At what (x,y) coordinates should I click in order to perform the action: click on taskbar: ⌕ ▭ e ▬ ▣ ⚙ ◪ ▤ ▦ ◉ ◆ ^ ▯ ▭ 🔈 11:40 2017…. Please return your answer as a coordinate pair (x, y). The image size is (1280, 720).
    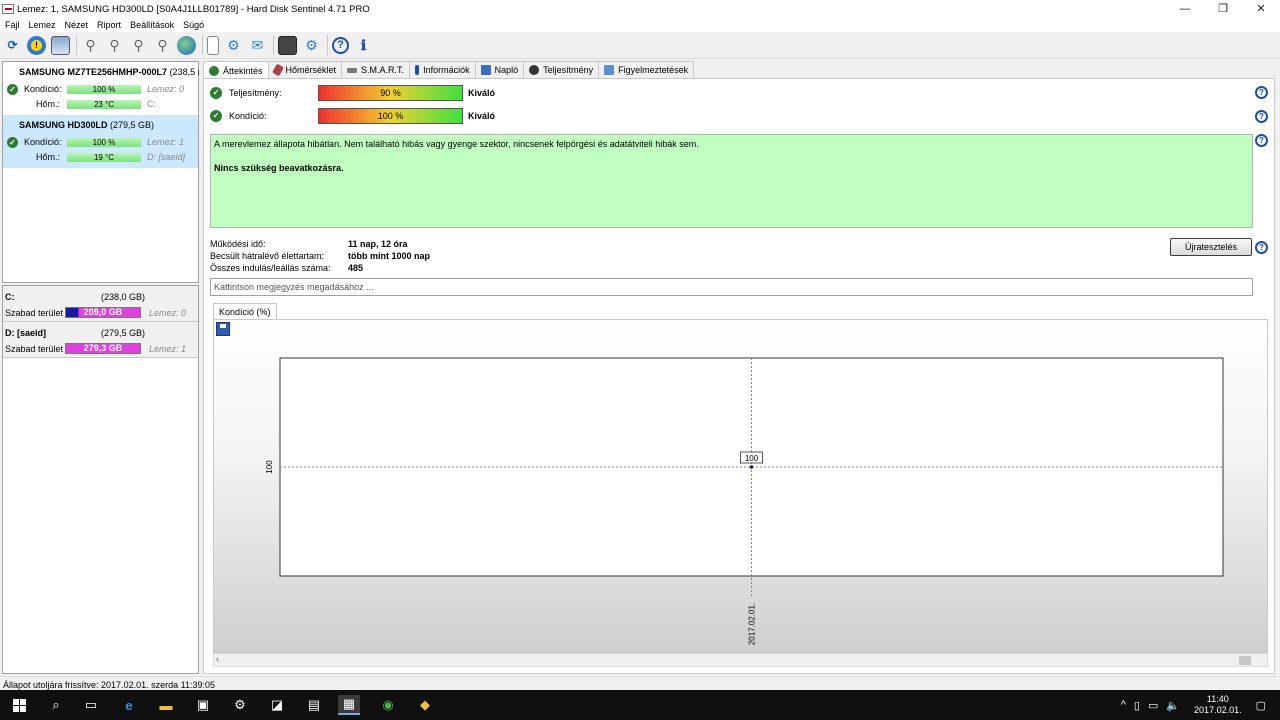
    Looking at the image, I should click on (640, 705).